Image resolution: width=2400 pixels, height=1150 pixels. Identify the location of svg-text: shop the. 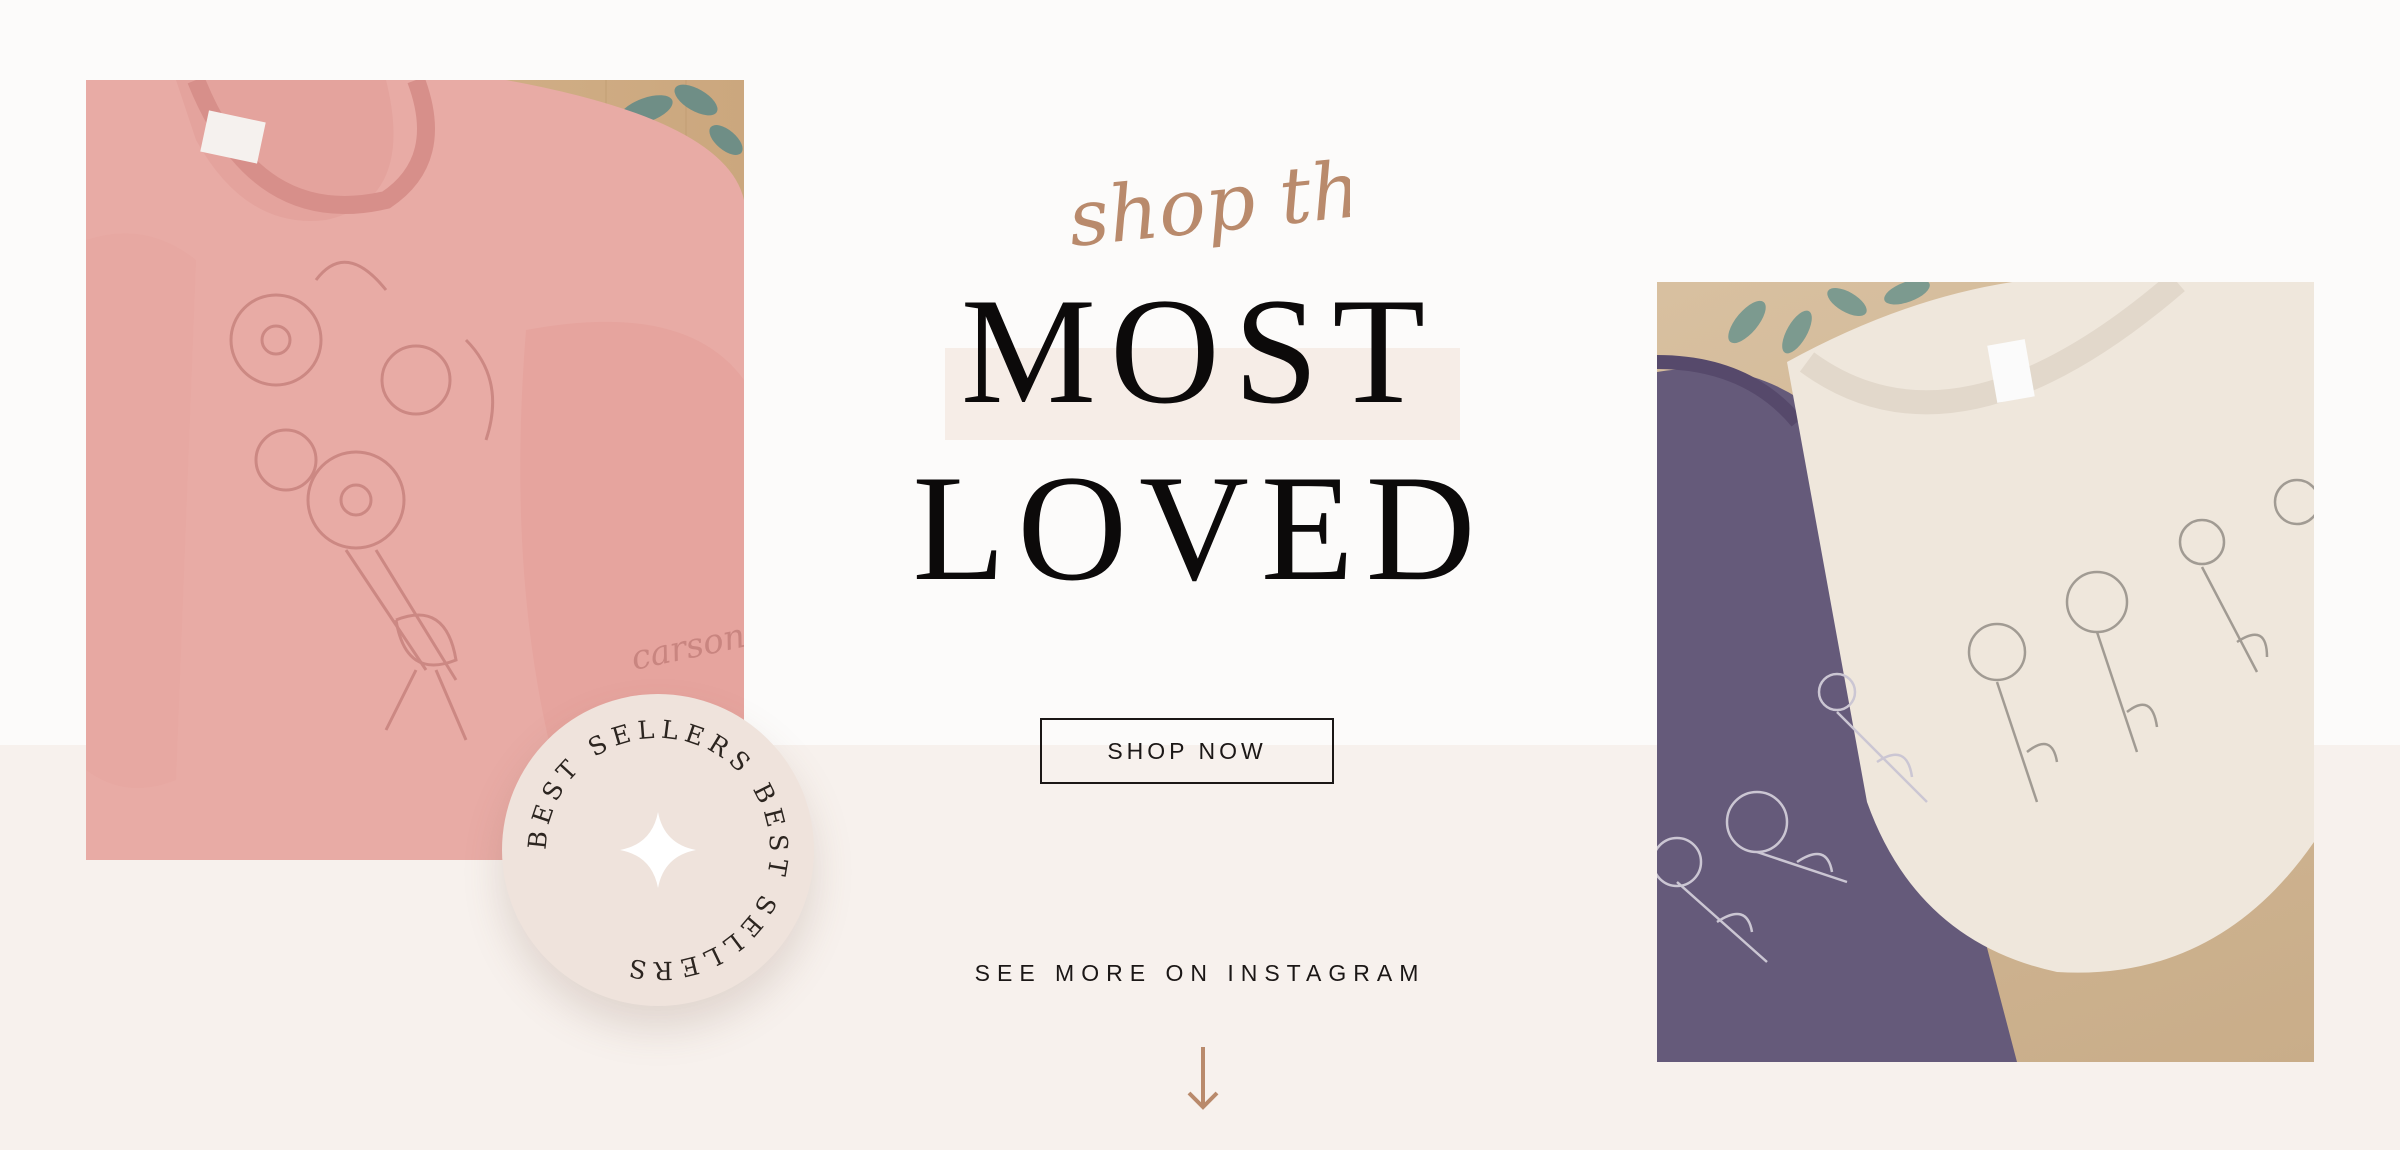
(1207, 202).